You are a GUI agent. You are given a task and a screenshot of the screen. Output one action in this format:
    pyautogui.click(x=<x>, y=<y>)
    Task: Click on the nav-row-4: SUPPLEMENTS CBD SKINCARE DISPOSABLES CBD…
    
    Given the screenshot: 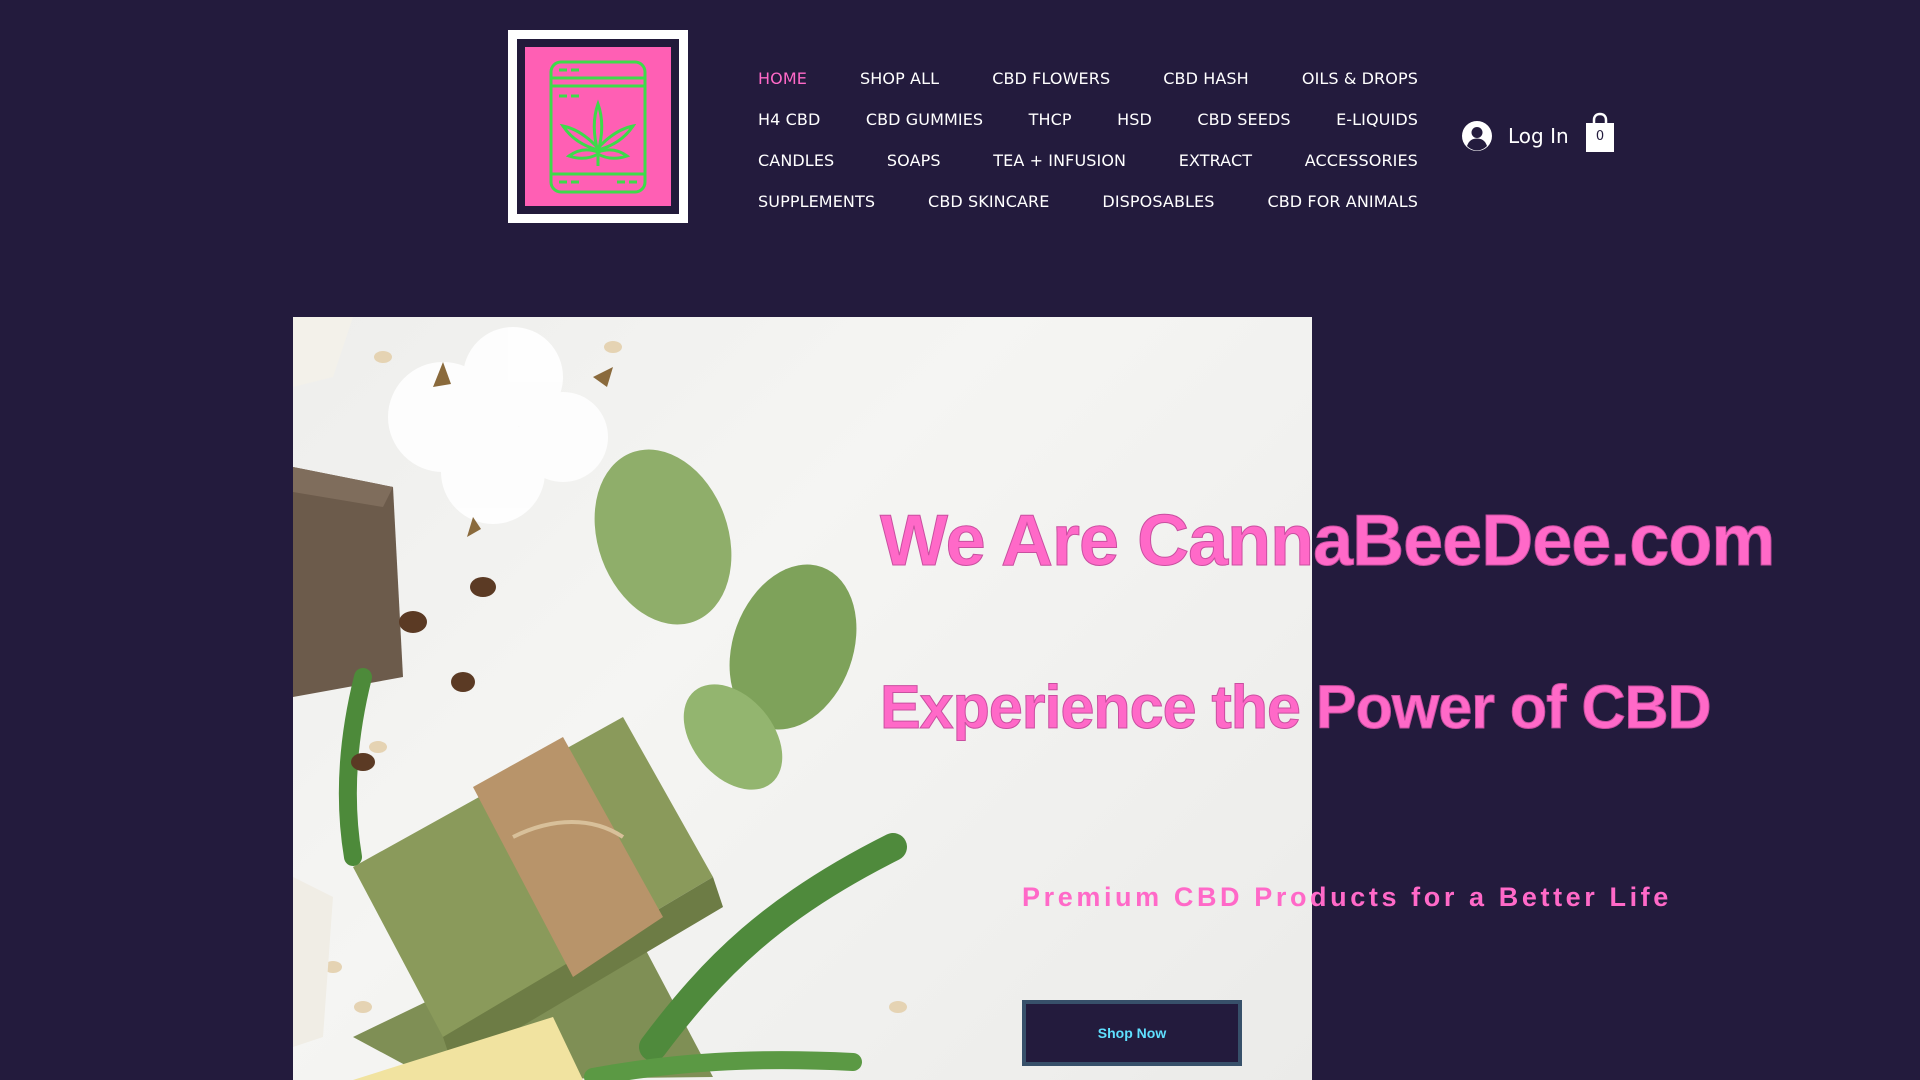 What is the action you would take?
    pyautogui.click(x=1088, y=201)
    